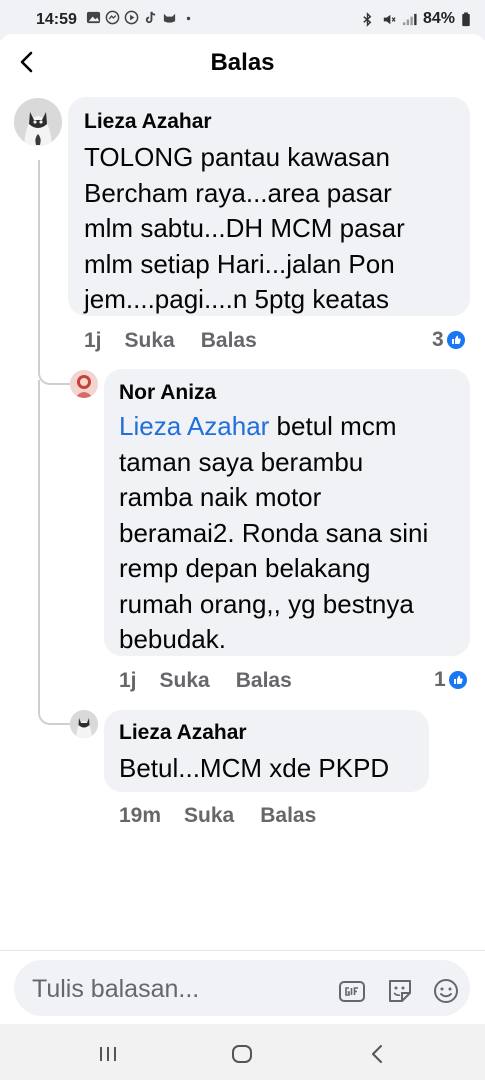 This screenshot has height=1080, width=485. I want to click on nav-back-icon, so click(378, 1054).